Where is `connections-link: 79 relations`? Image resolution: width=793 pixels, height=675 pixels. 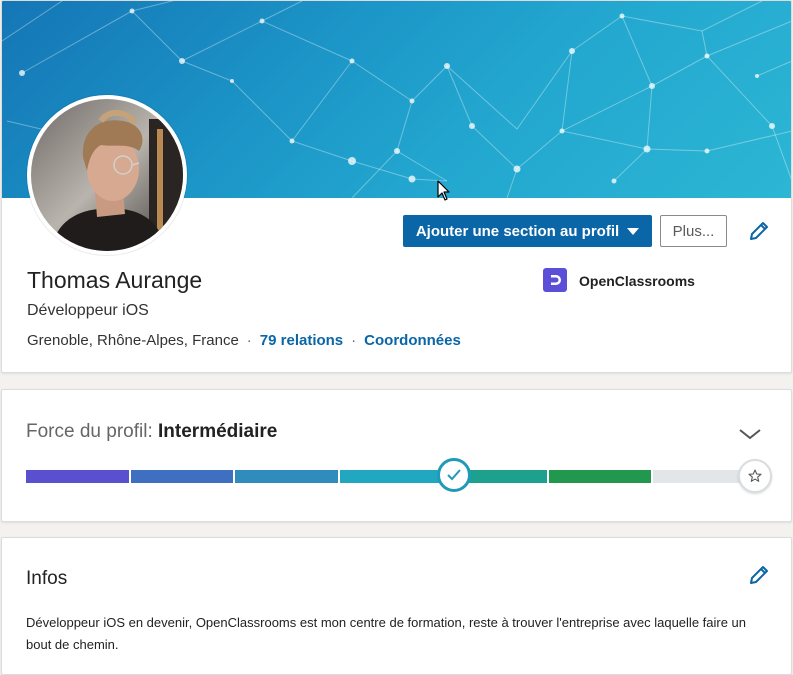
connections-link: 79 relations is located at coordinates (301, 340).